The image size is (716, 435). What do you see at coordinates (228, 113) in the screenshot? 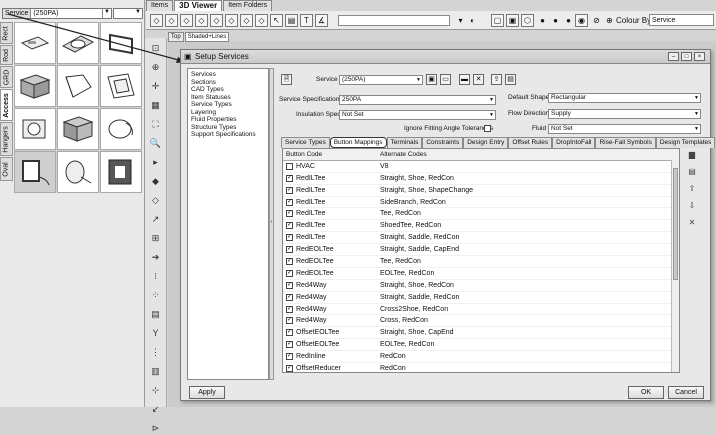
I see `tree-item-layering: Layering` at bounding box center [228, 113].